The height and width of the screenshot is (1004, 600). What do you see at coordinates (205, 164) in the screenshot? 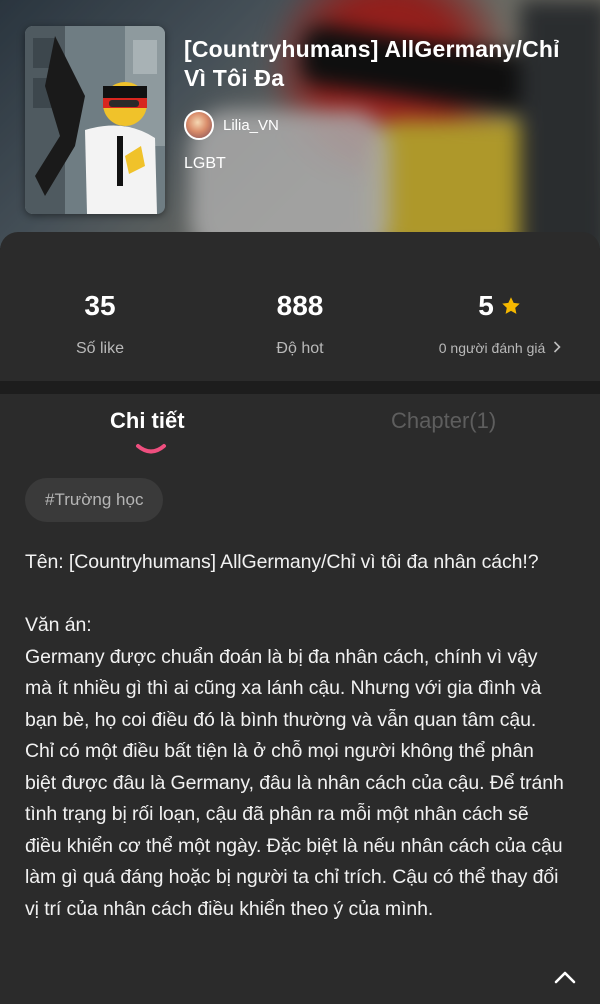
I see `story-genre: LGBT` at bounding box center [205, 164].